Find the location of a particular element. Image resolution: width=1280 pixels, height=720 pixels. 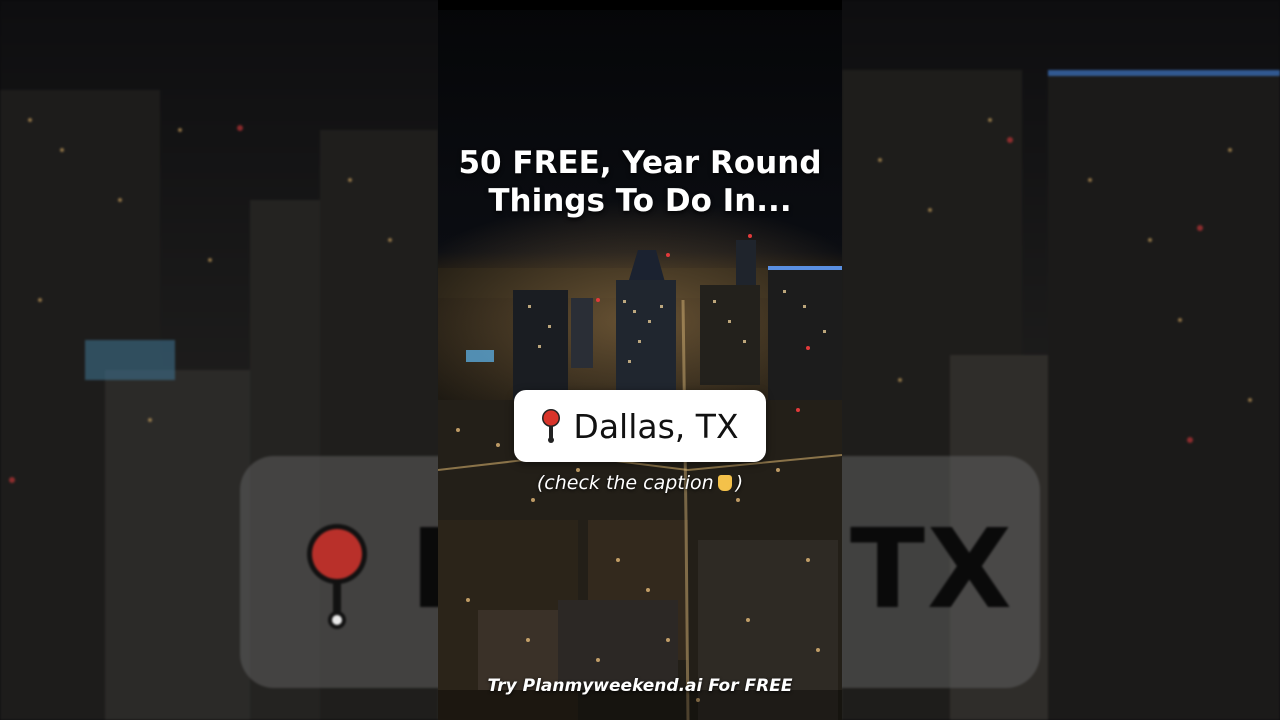

location-name: Dallas, TX is located at coordinates (656, 426).